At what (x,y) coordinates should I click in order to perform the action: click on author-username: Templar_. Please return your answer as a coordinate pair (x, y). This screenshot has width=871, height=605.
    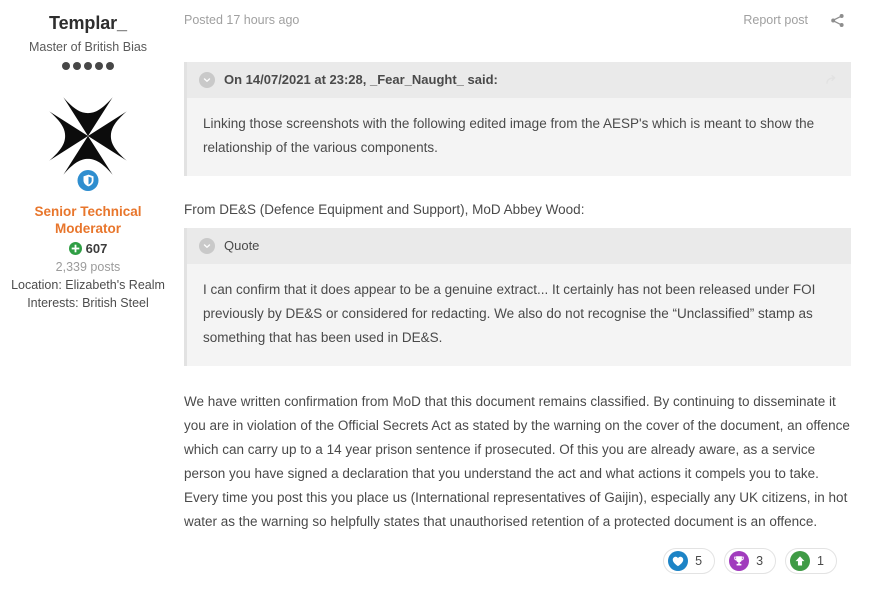
    Looking at the image, I should click on (88, 23).